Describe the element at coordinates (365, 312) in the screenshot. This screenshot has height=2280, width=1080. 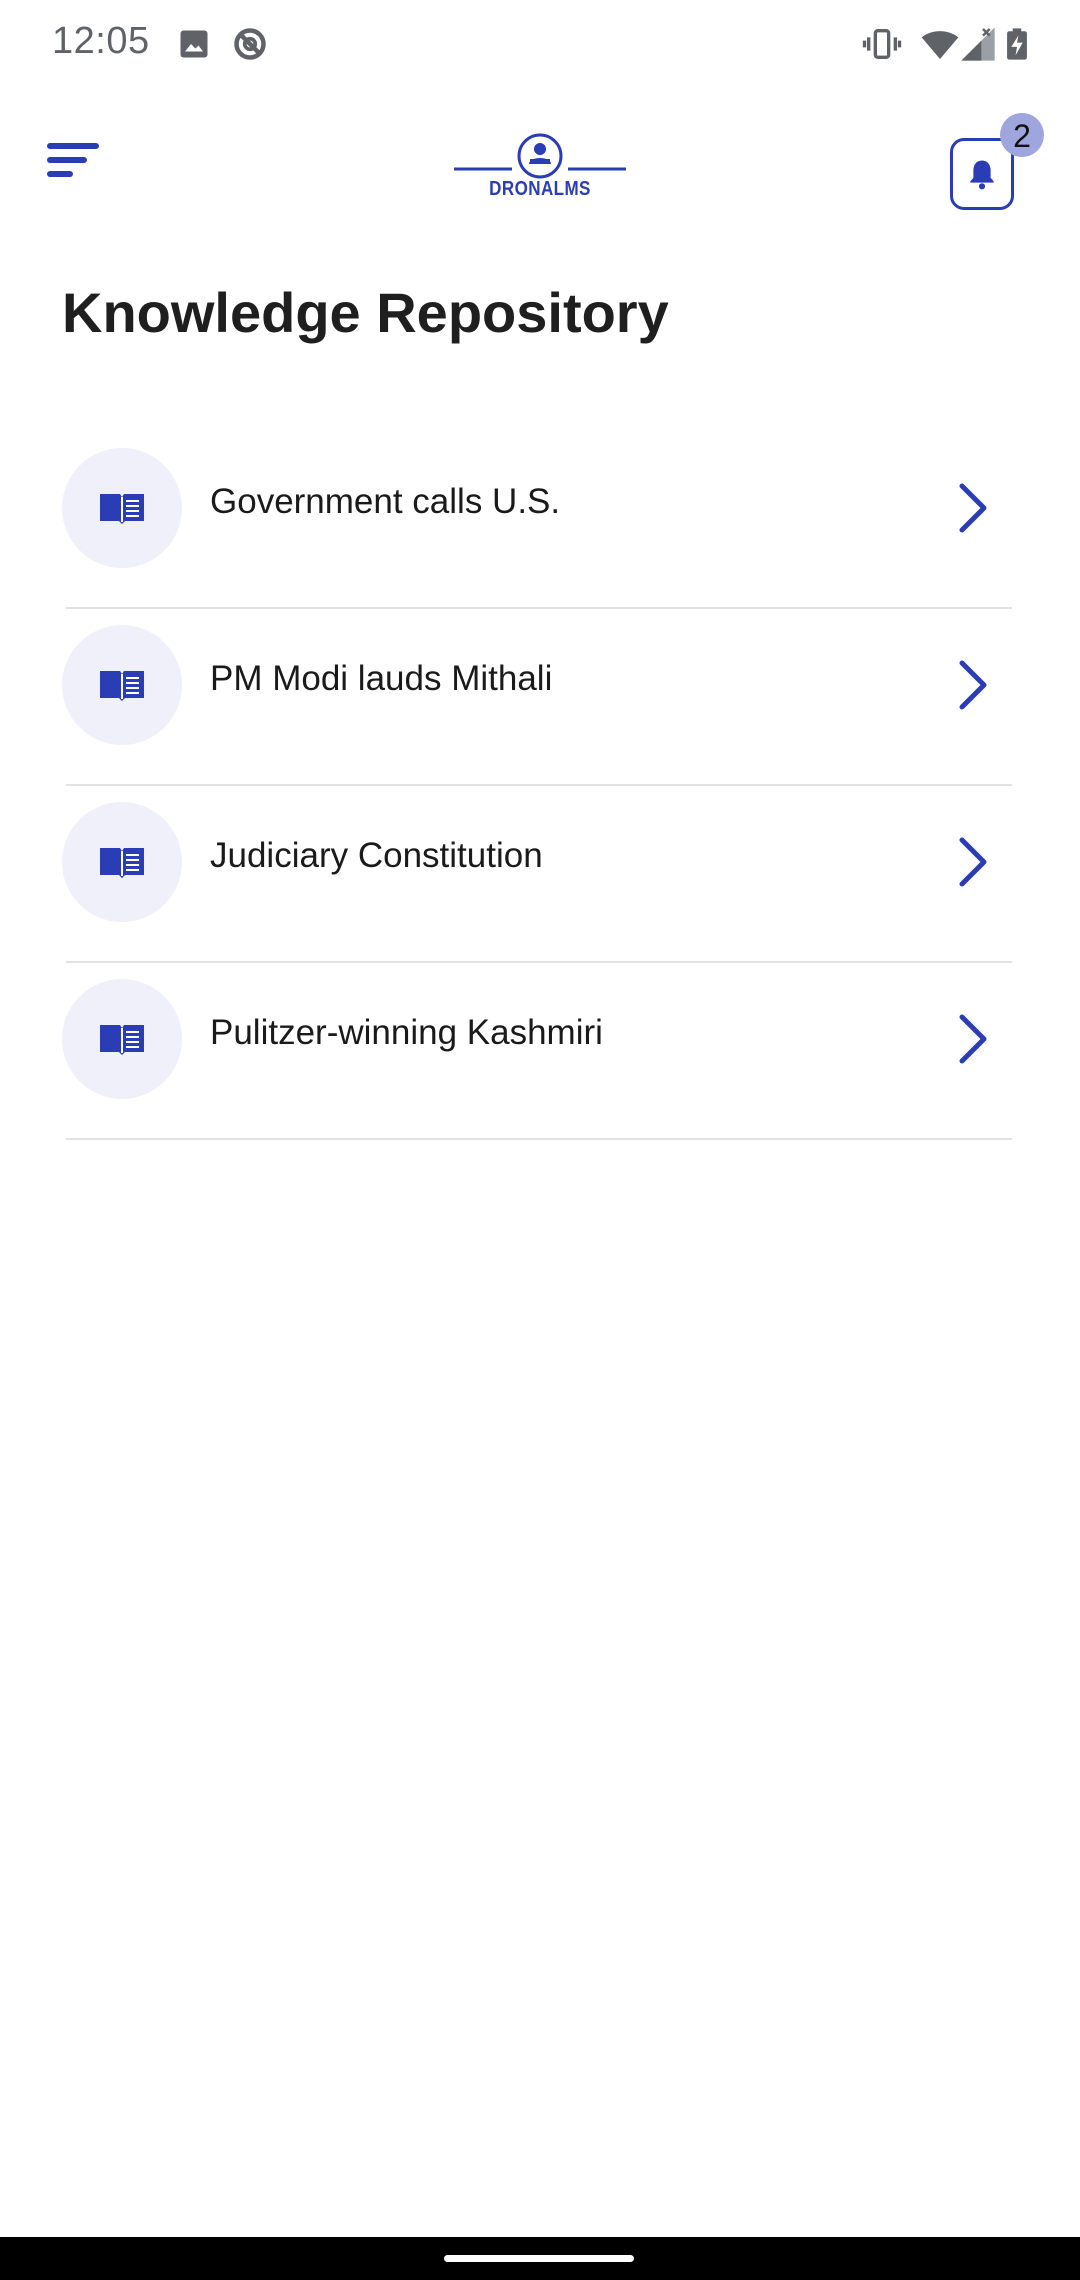
I see `page-title: Knowledge Repository` at that location.